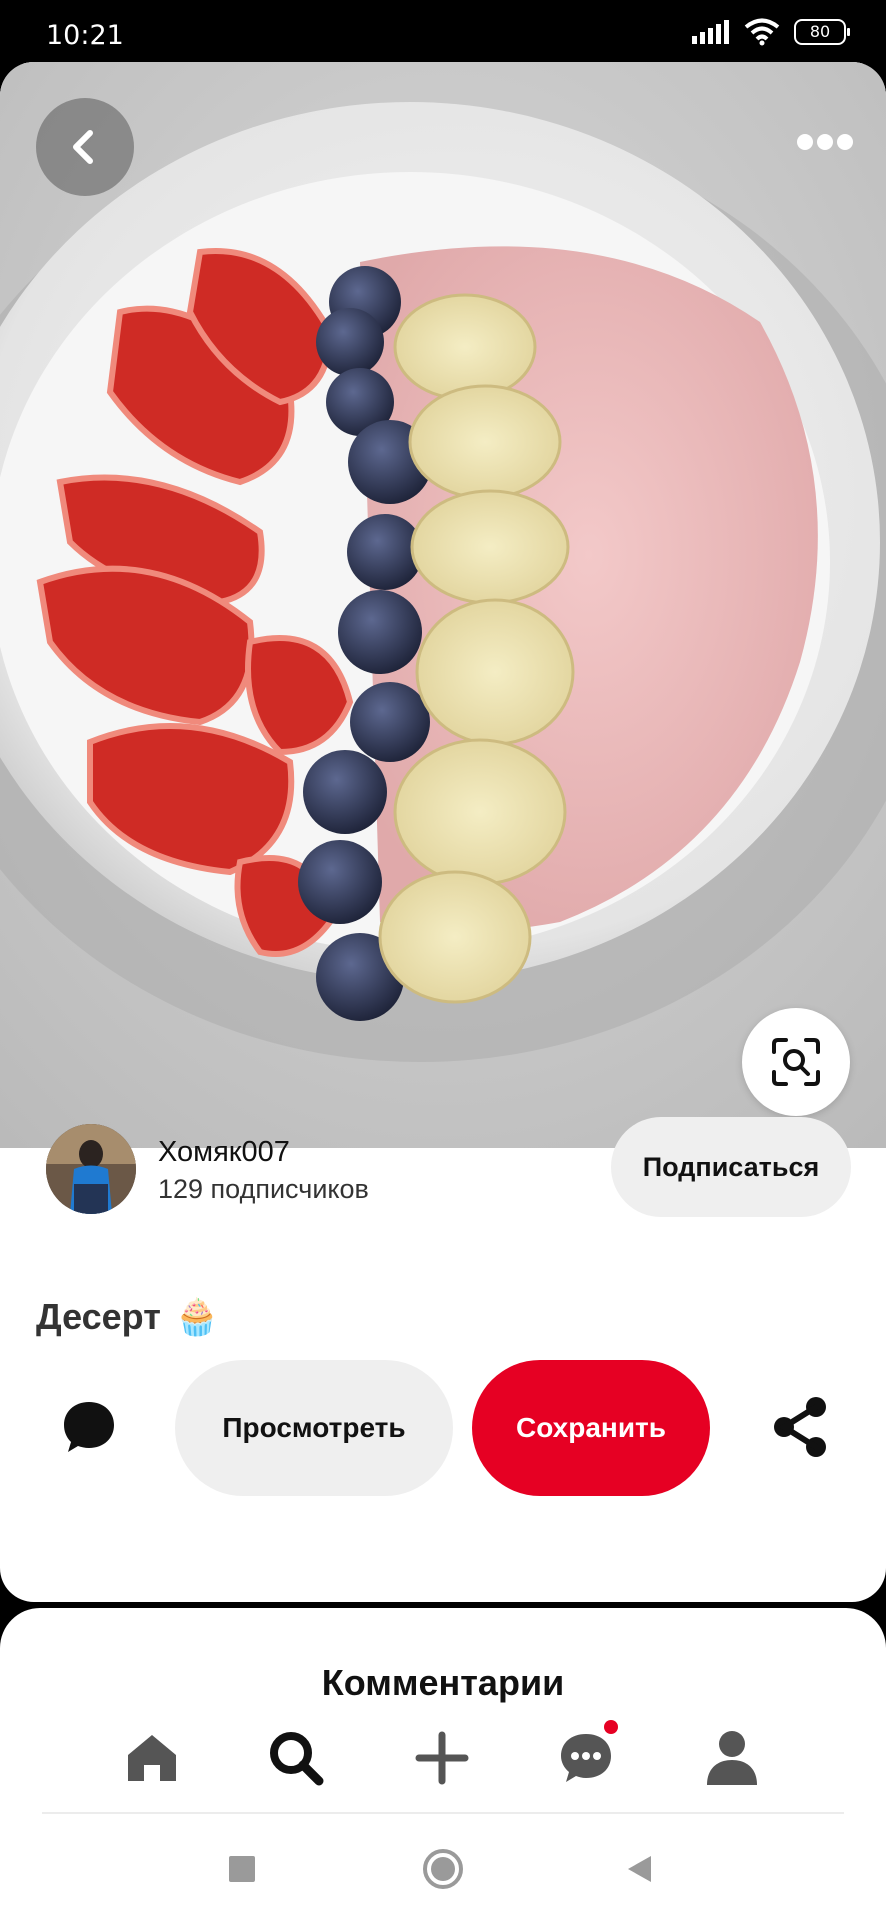 This screenshot has width=886, height=1920. I want to click on battery-indicator: 80, so click(822, 32).